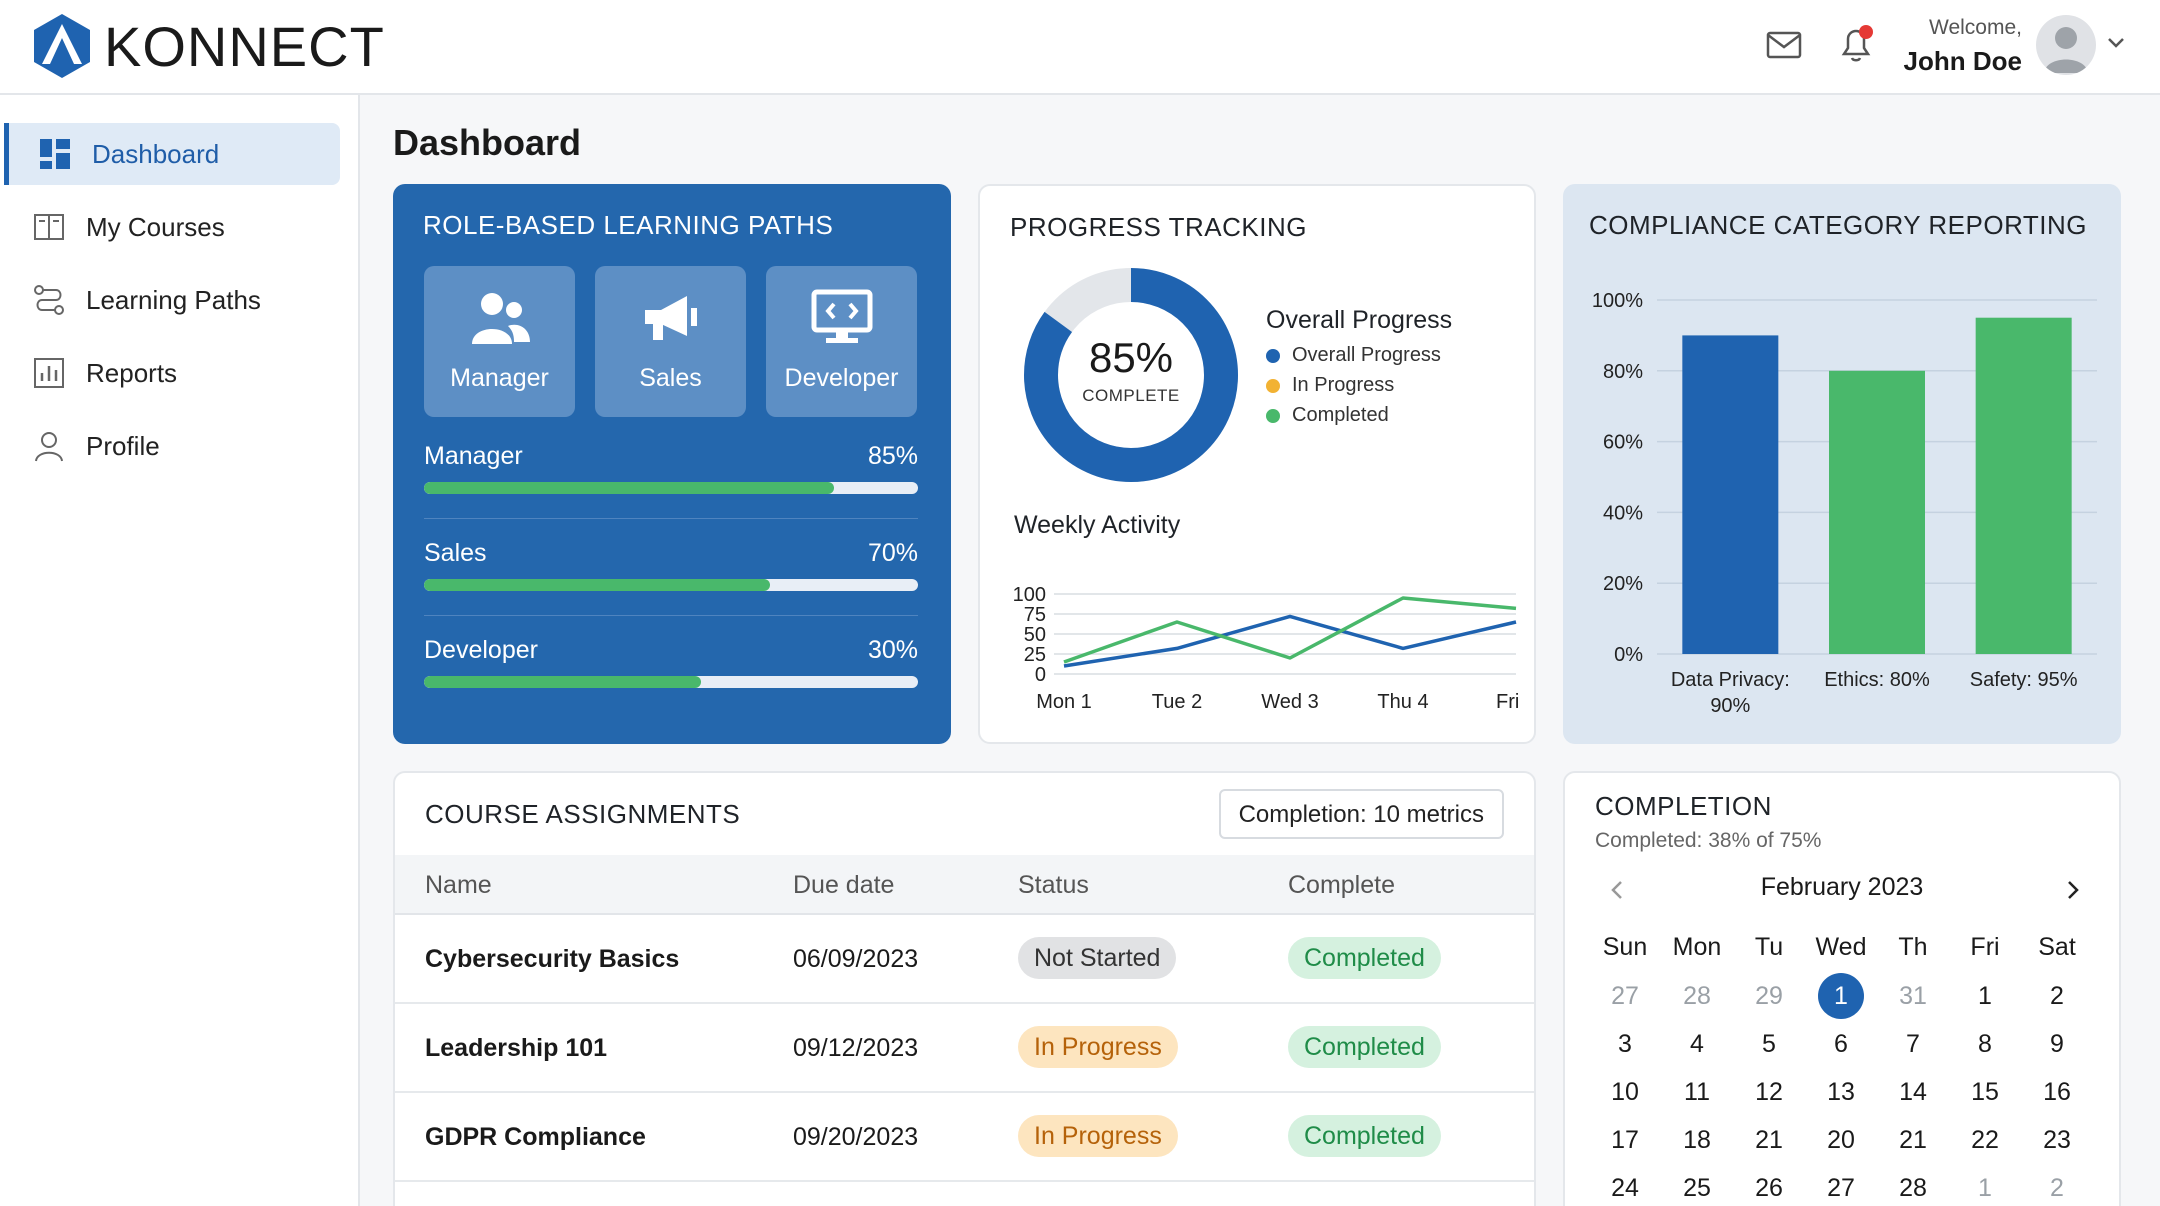 This screenshot has height=1206, width=2160. What do you see at coordinates (1035, 655) in the screenshot?
I see `y-tick-label: 25` at bounding box center [1035, 655].